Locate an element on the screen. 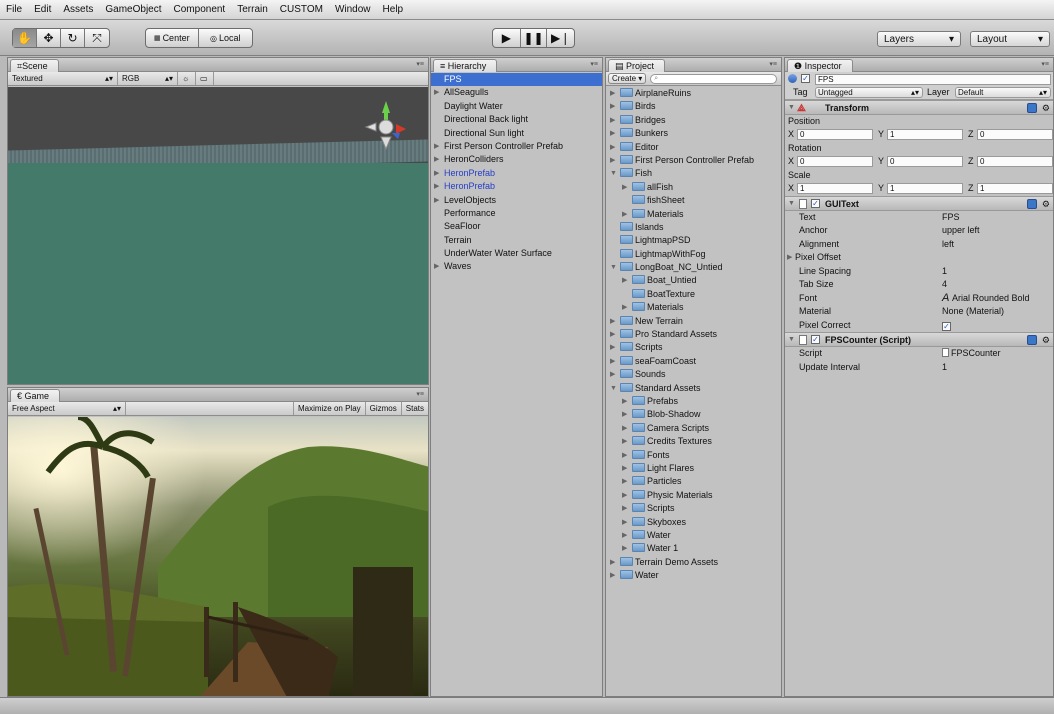 Image resolution: width=1054 pixels, height=714 pixels. property-value: left is located at coordinates (948, 244).